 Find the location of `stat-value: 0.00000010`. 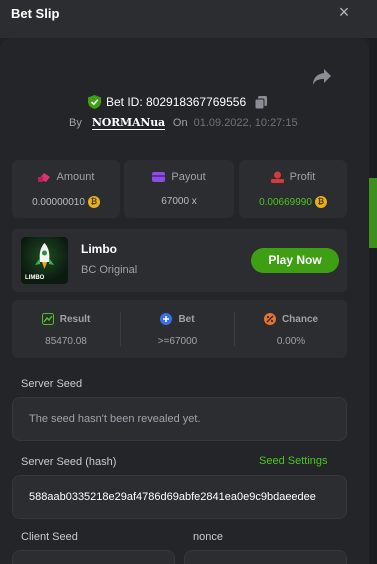

stat-value: 0.00000010 is located at coordinates (58, 202).